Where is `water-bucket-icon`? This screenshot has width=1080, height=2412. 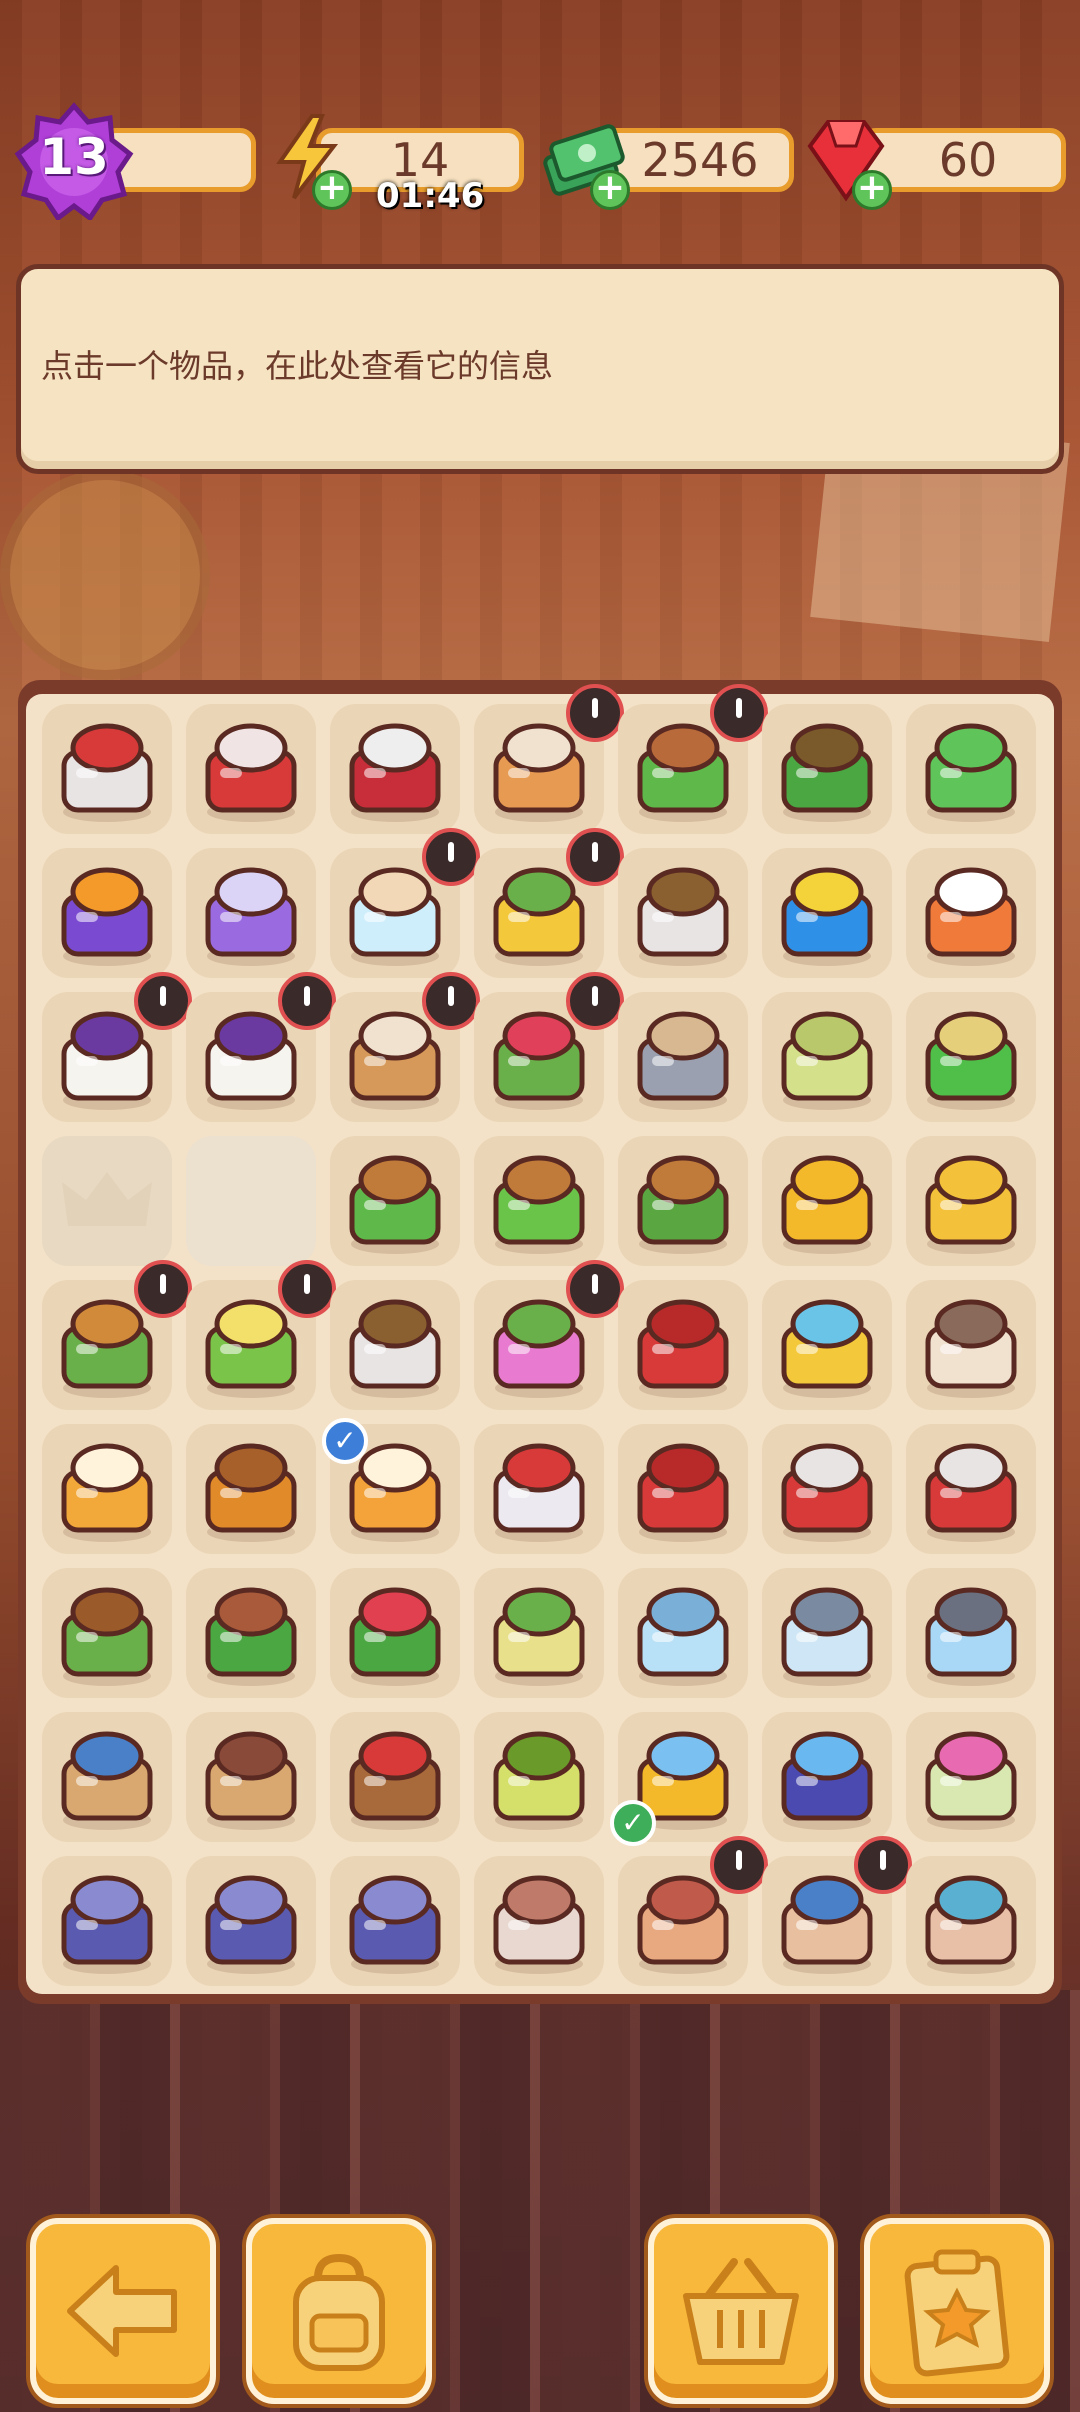 water-bucket-icon is located at coordinates (827, 1348).